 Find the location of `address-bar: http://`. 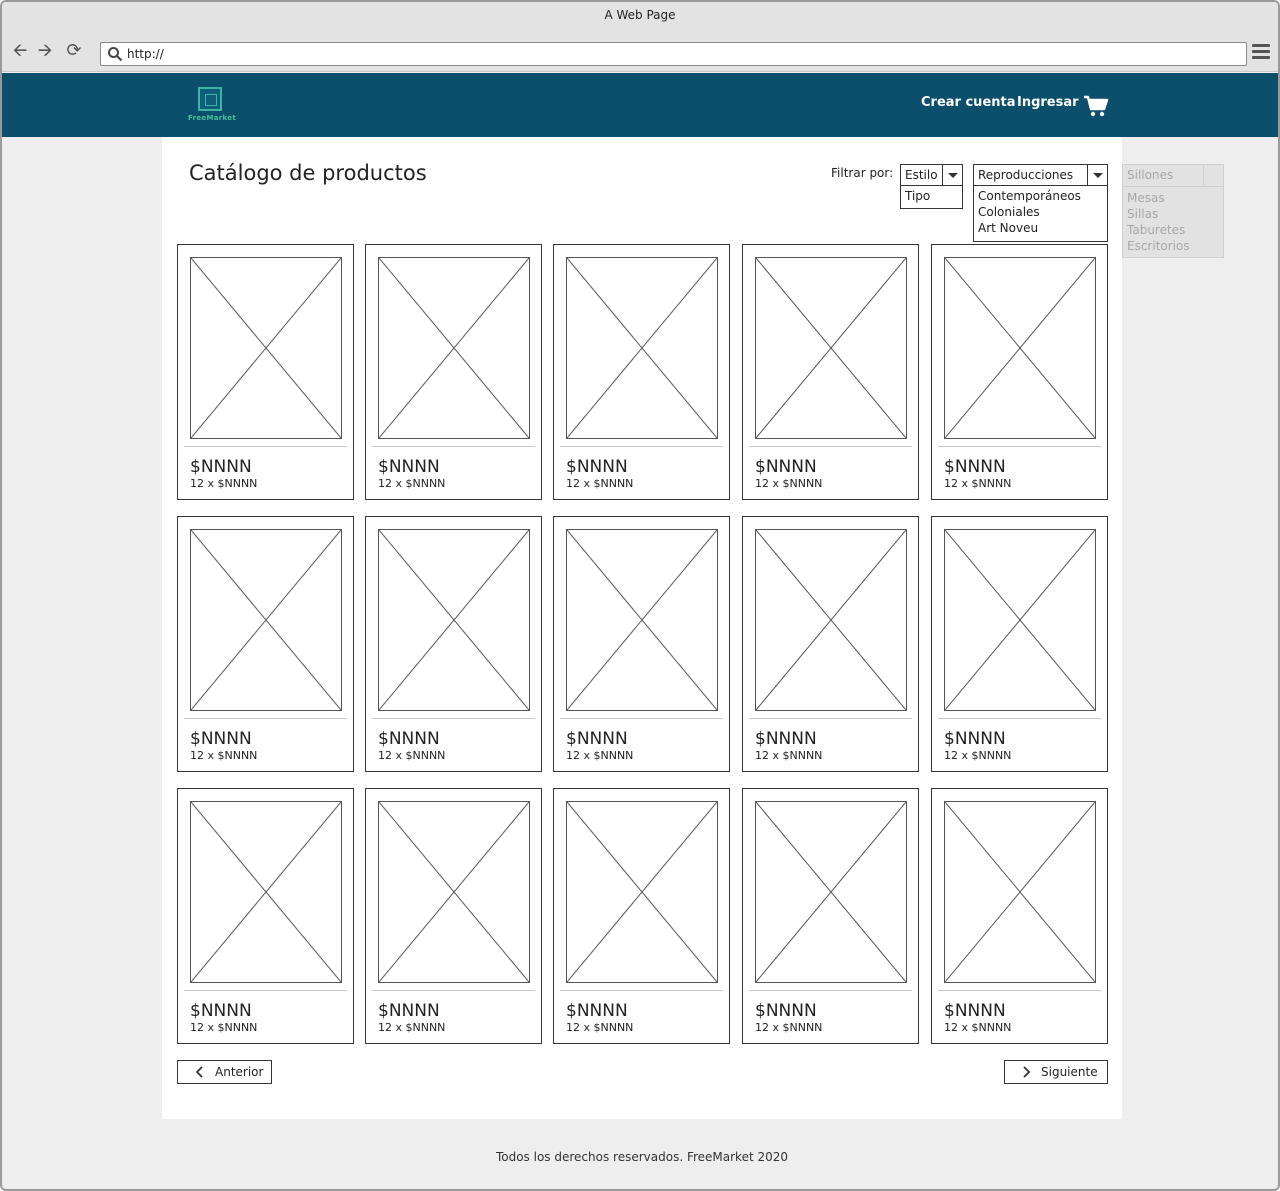

address-bar: http:// is located at coordinates (673, 54).